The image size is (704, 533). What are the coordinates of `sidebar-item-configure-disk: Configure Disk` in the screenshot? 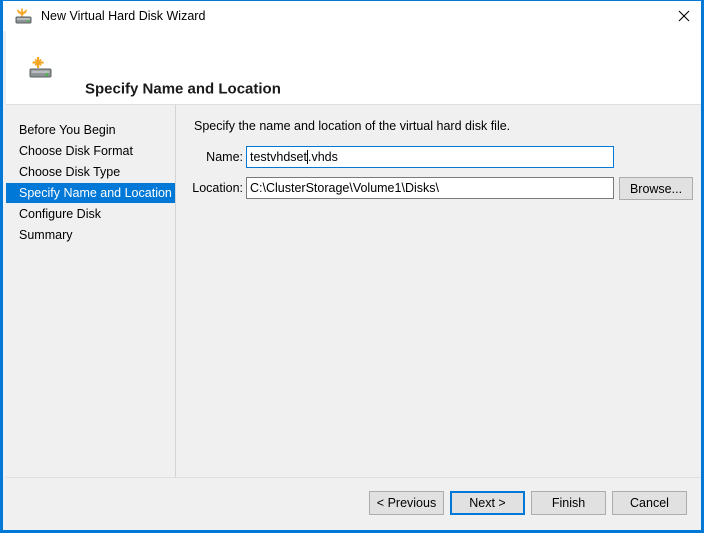 It's located at (90, 214).